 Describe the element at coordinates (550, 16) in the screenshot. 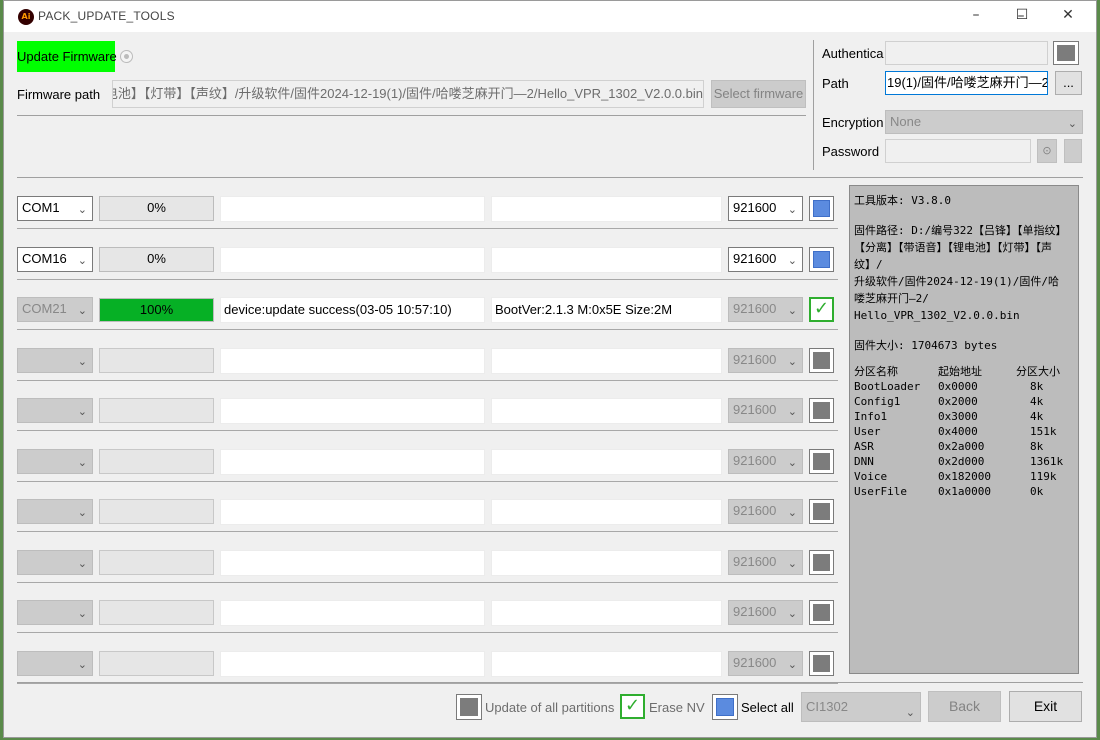

I see `title-bar: Ai PACK_UPDATE_TOOLS –` at that location.